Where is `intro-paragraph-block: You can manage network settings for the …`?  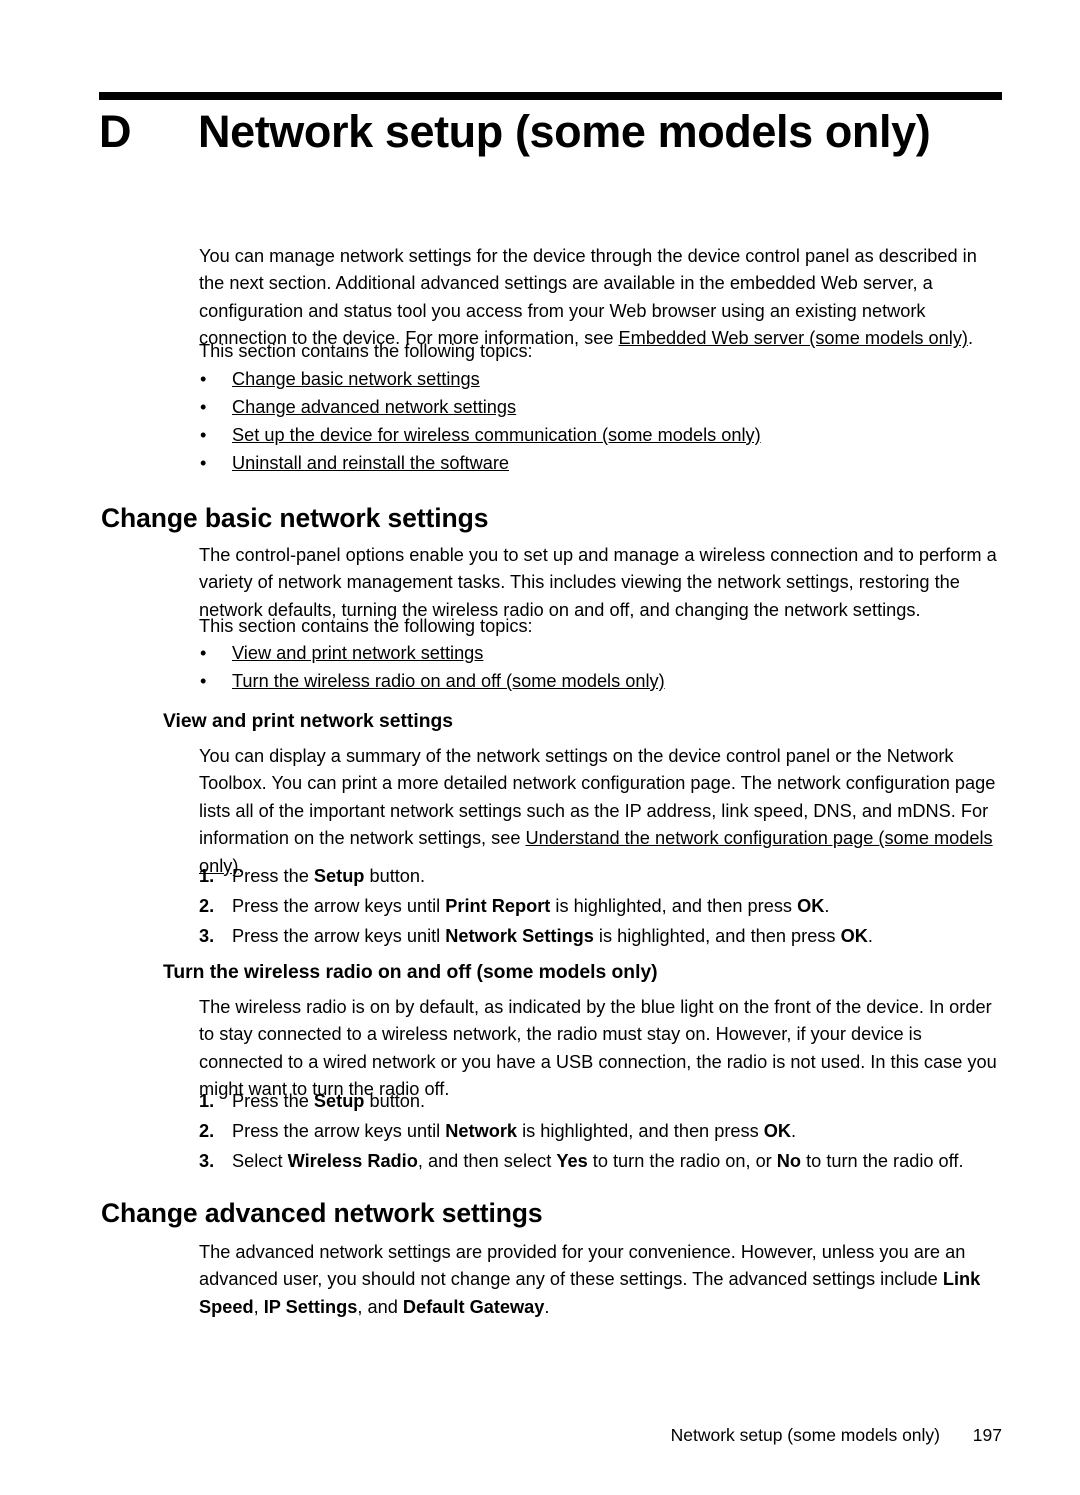 intro-paragraph-block: You can manage network settings for the … is located at coordinates (601, 298).